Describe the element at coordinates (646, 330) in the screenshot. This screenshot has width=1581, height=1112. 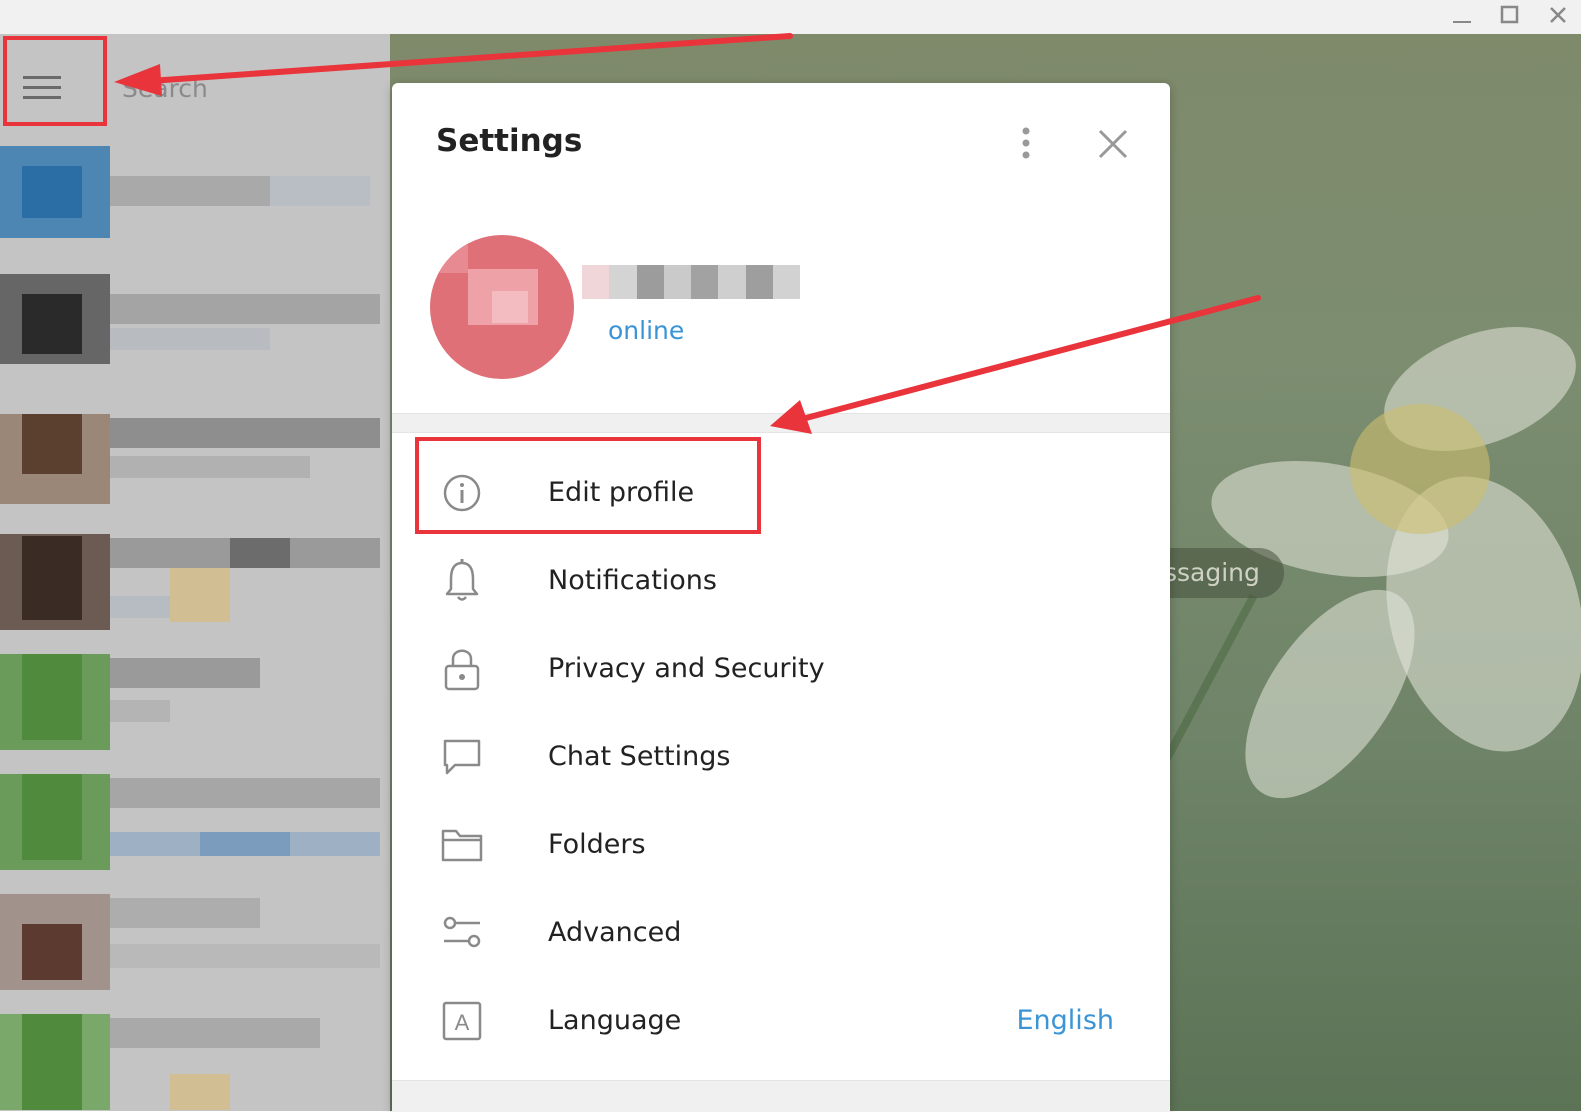
I see `profile-status: online` at that location.